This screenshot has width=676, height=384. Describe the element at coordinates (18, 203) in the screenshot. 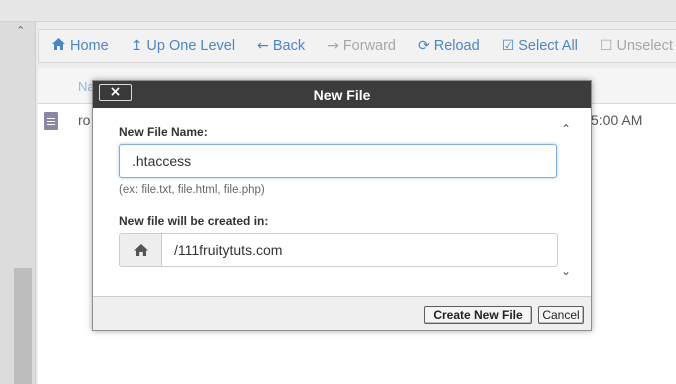

I see `left-pane: ⌃` at that location.